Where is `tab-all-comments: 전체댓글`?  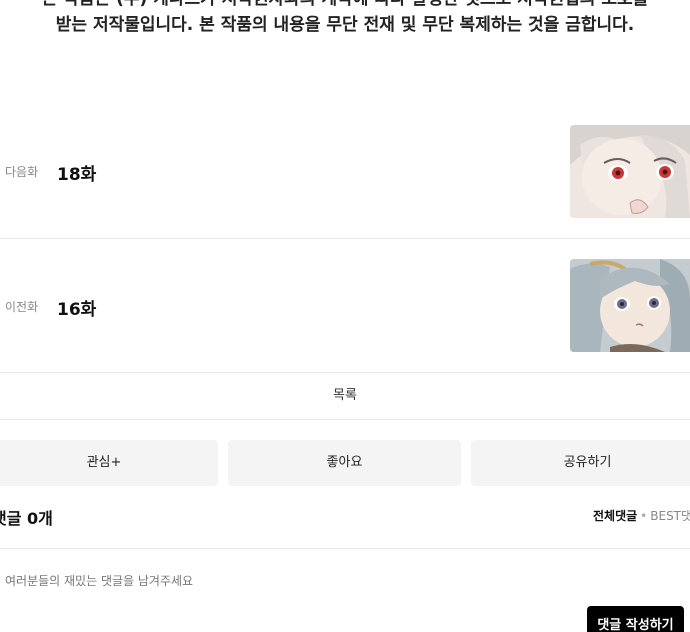 tab-all-comments: 전체댓글 is located at coordinates (615, 516).